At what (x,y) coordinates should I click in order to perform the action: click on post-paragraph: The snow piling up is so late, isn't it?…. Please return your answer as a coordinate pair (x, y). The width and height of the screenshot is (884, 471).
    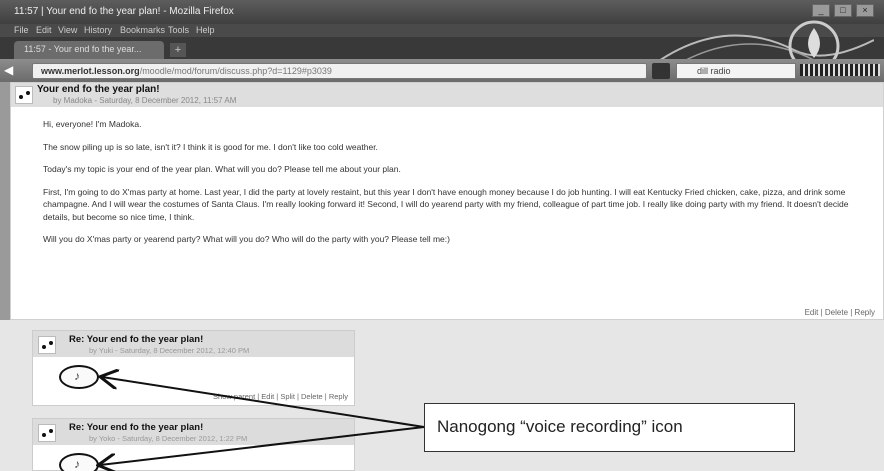
    Looking at the image, I should click on (210, 146).